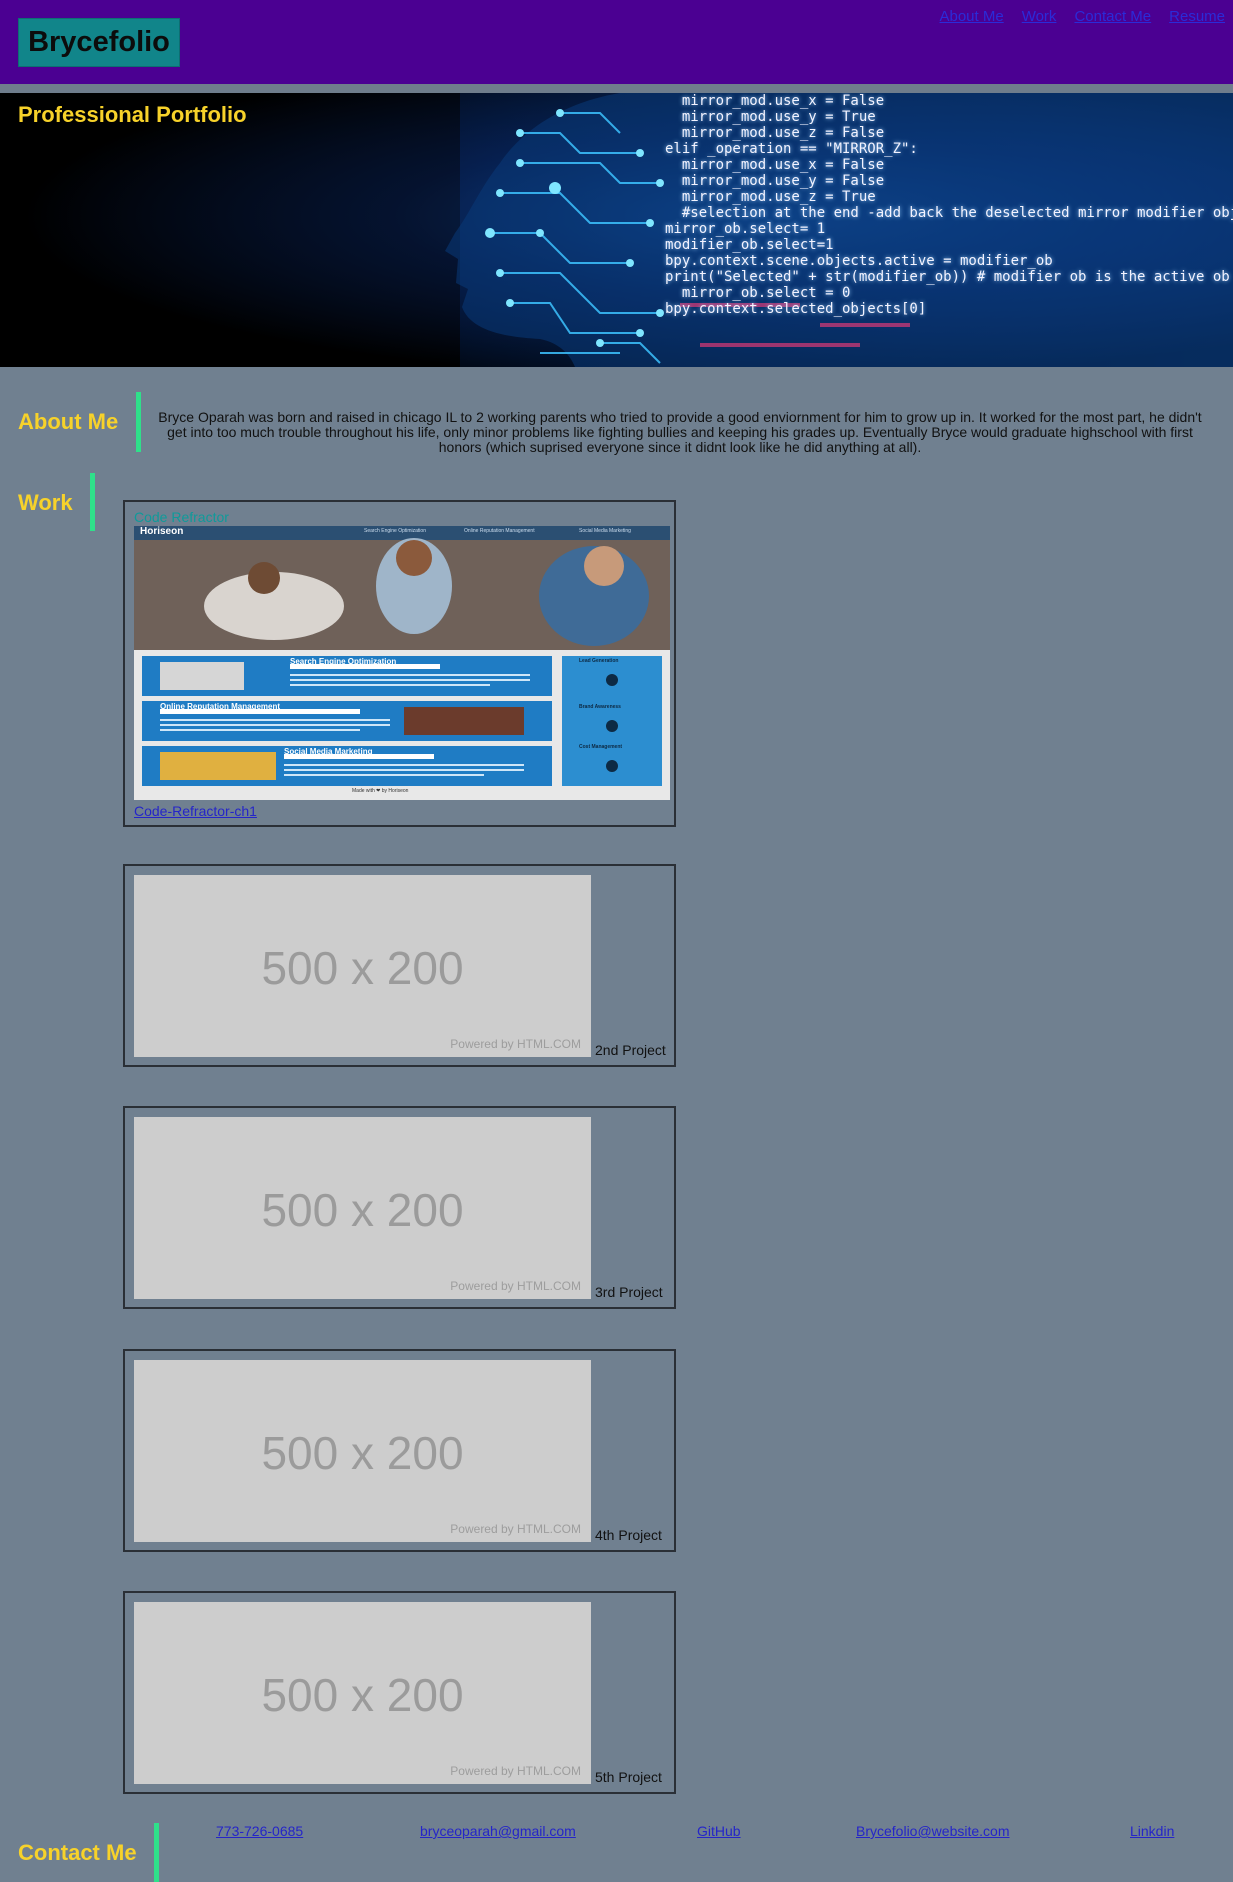  I want to click on horiseon-nav-2: Online Reputation Management, so click(499, 531).